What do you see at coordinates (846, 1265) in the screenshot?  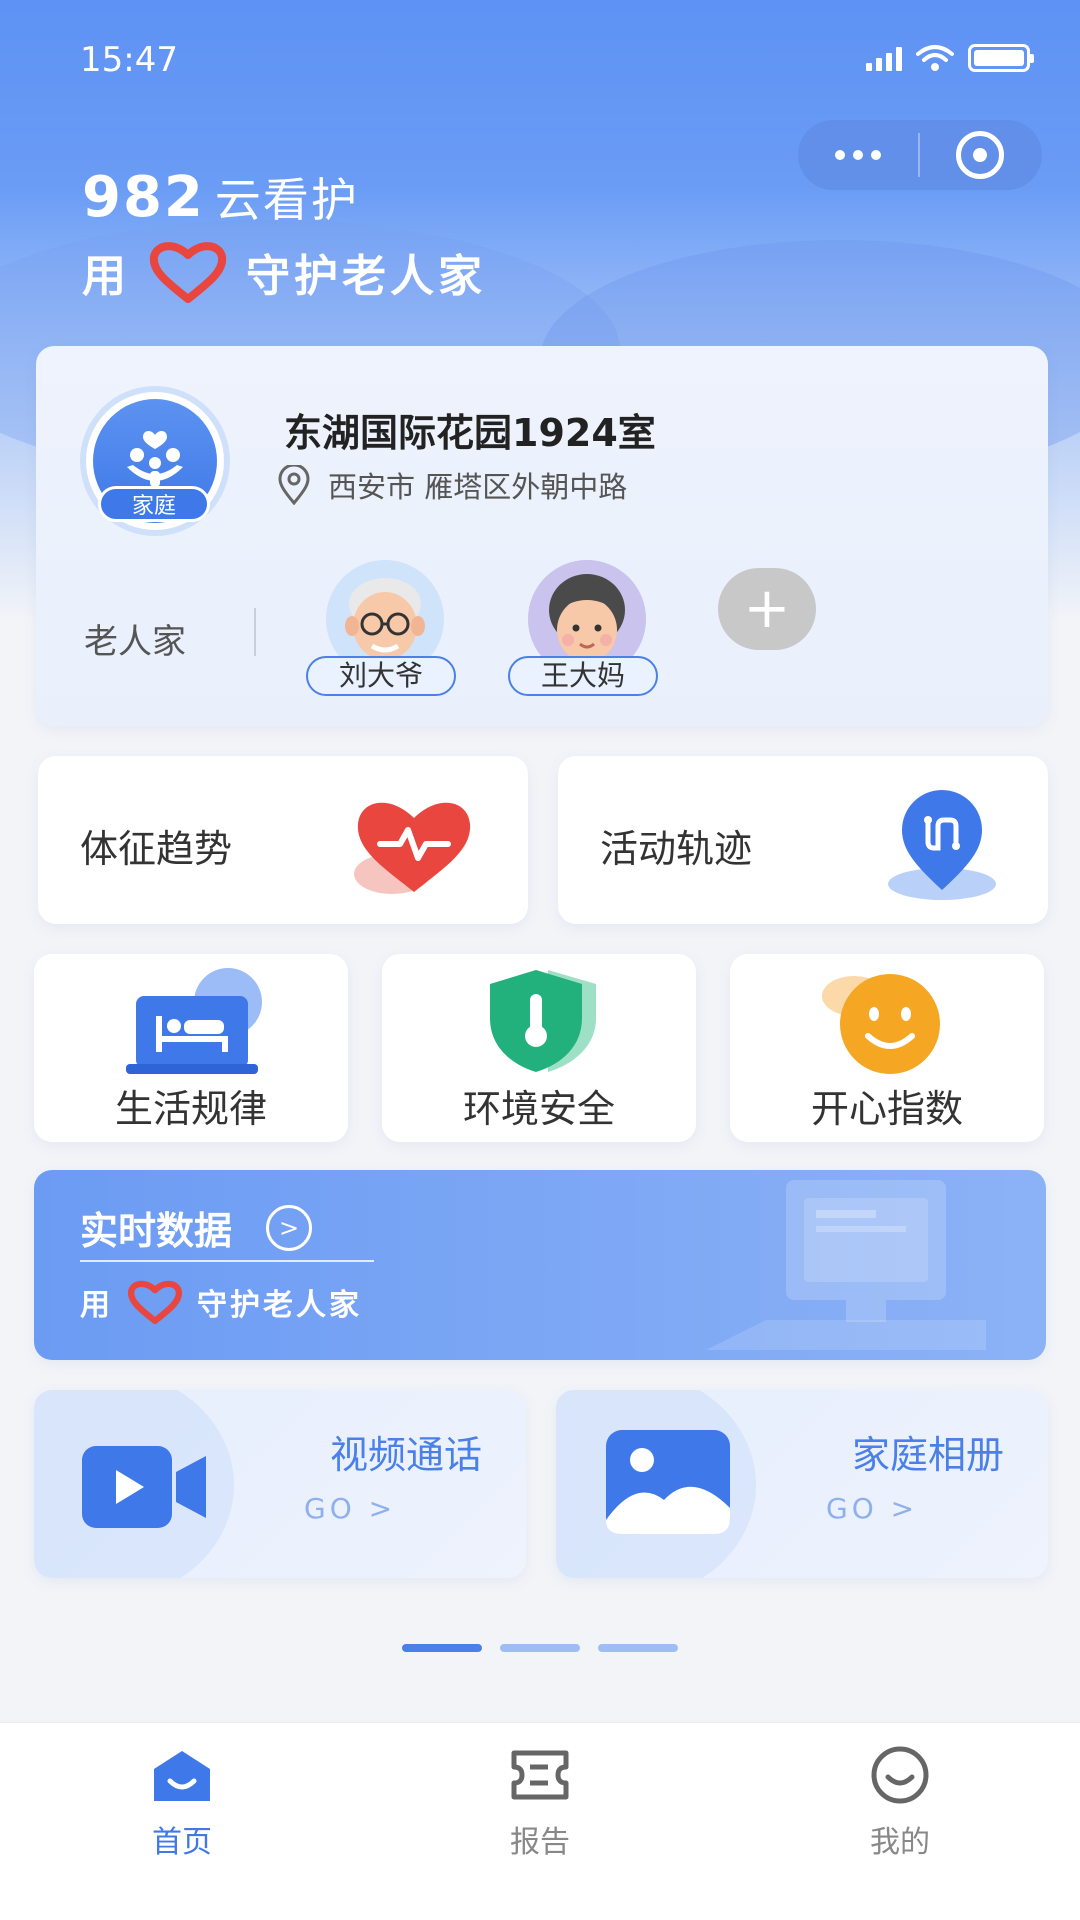 I see `computer-illustration` at bounding box center [846, 1265].